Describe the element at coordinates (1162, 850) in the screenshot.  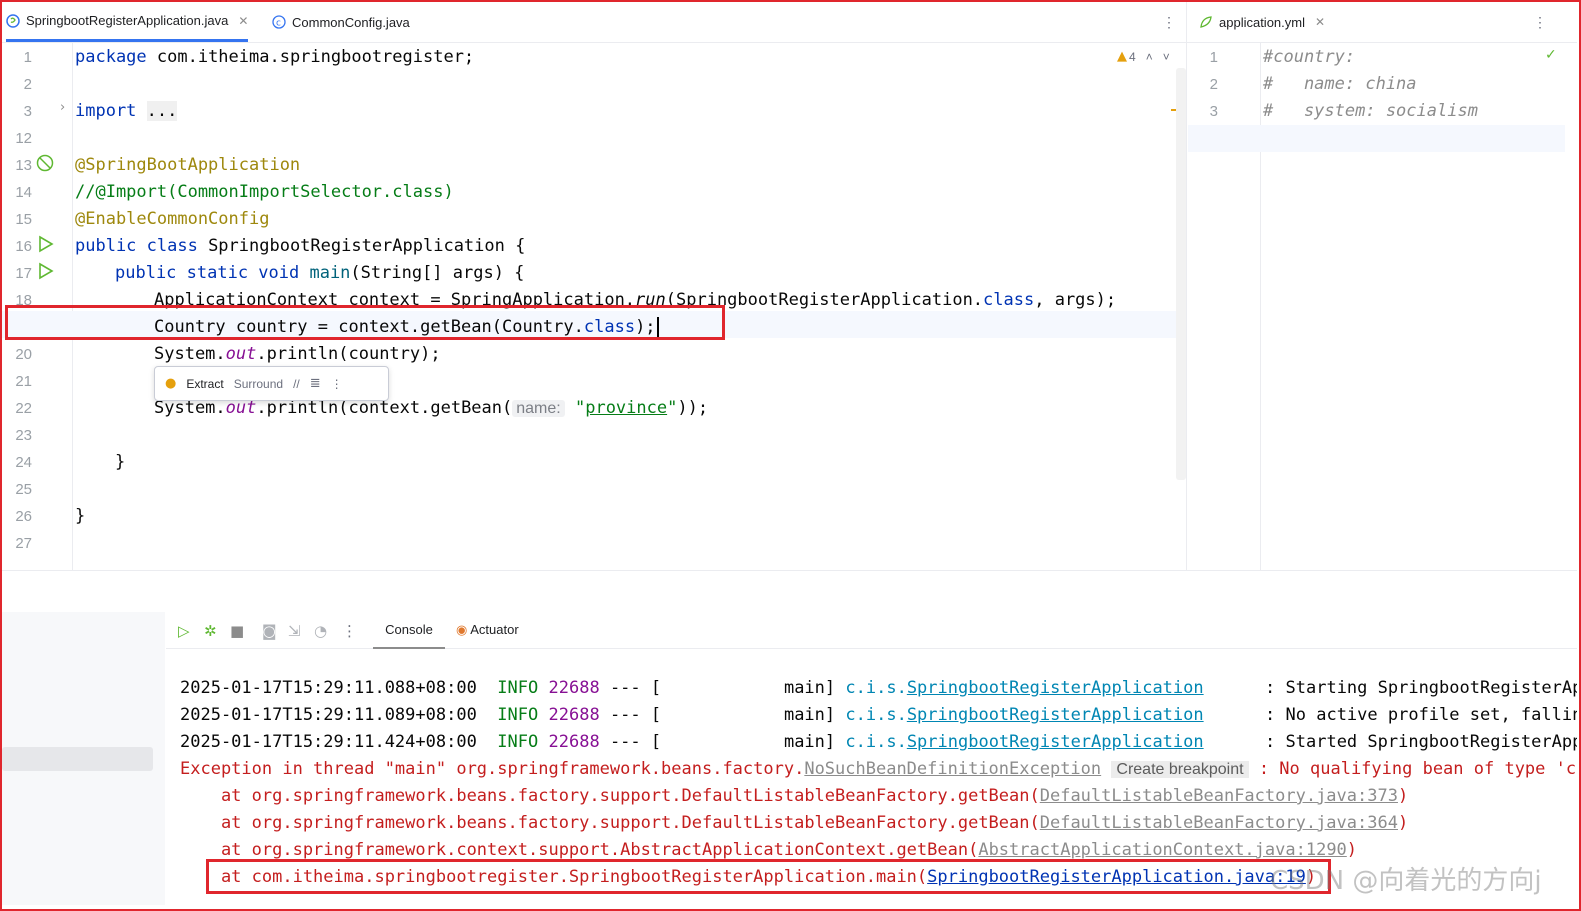
I see `stack-link: AbstractApplicationContext.java:1290` at that location.